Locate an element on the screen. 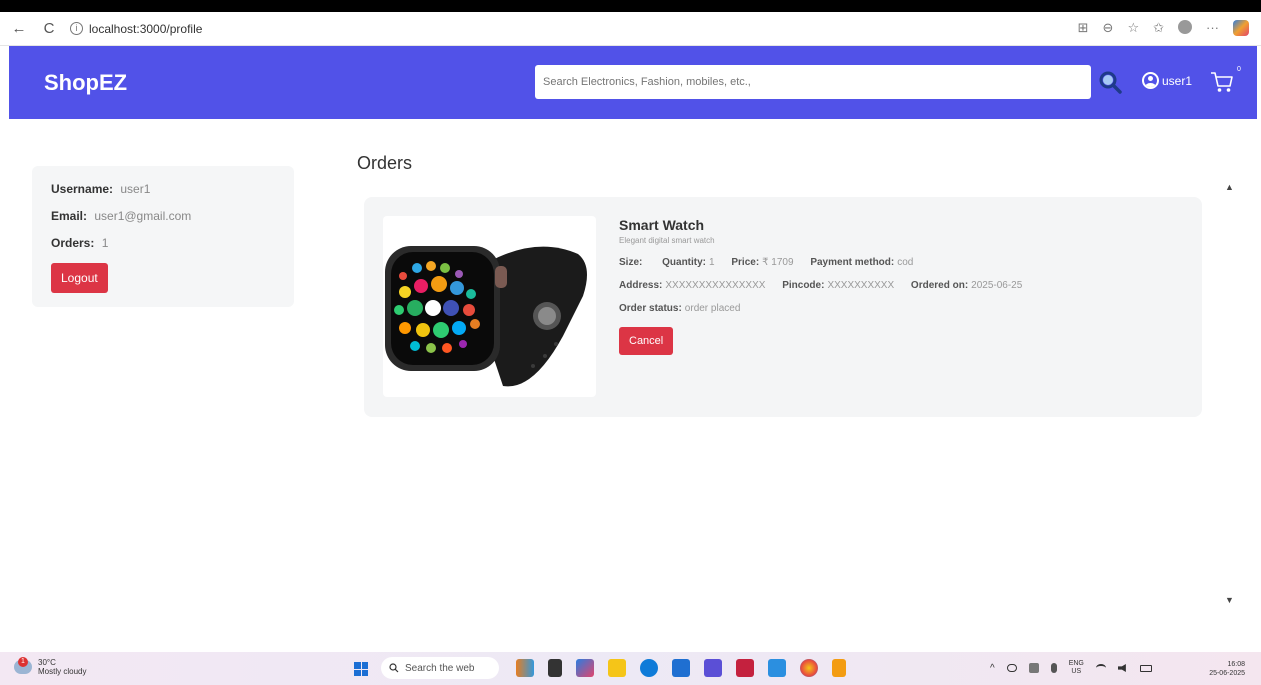 The height and width of the screenshot is (685, 1261). username-row: Username: user1 is located at coordinates (172, 189).